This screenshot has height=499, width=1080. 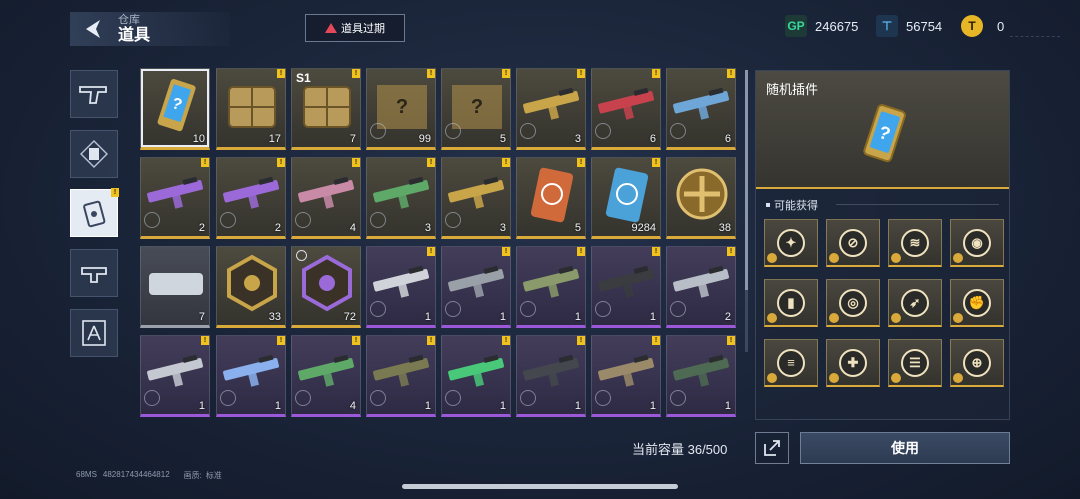 What do you see at coordinates (213, 475) in the screenshot?
I see `quality-value: 标准` at bounding box center [213, 475].